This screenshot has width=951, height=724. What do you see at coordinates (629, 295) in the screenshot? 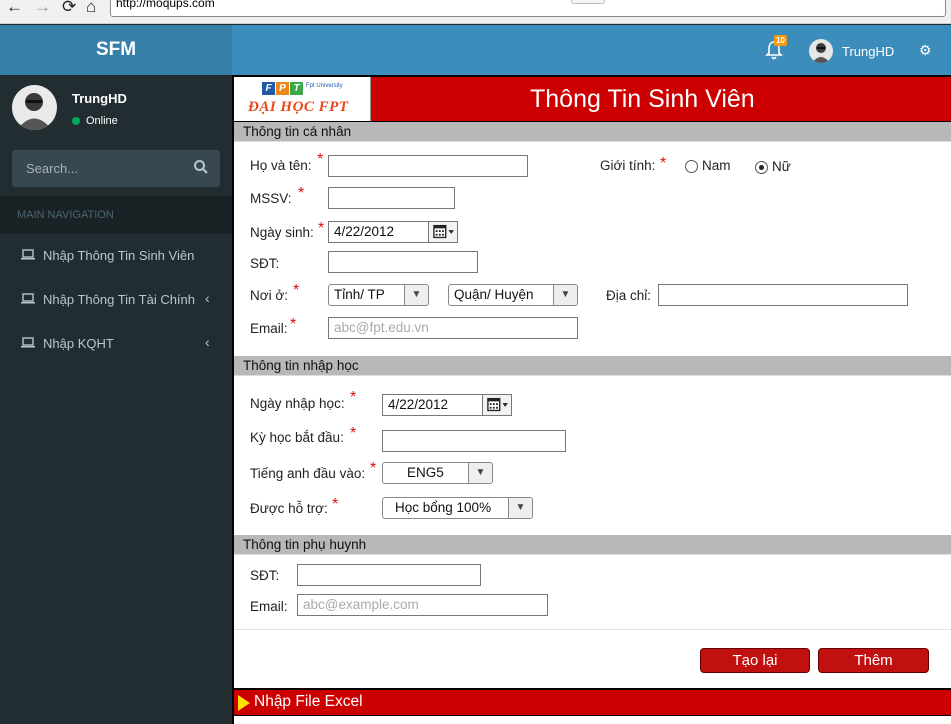
I see `address-label: Địa chỉ:` at bounding box center [629, 295].